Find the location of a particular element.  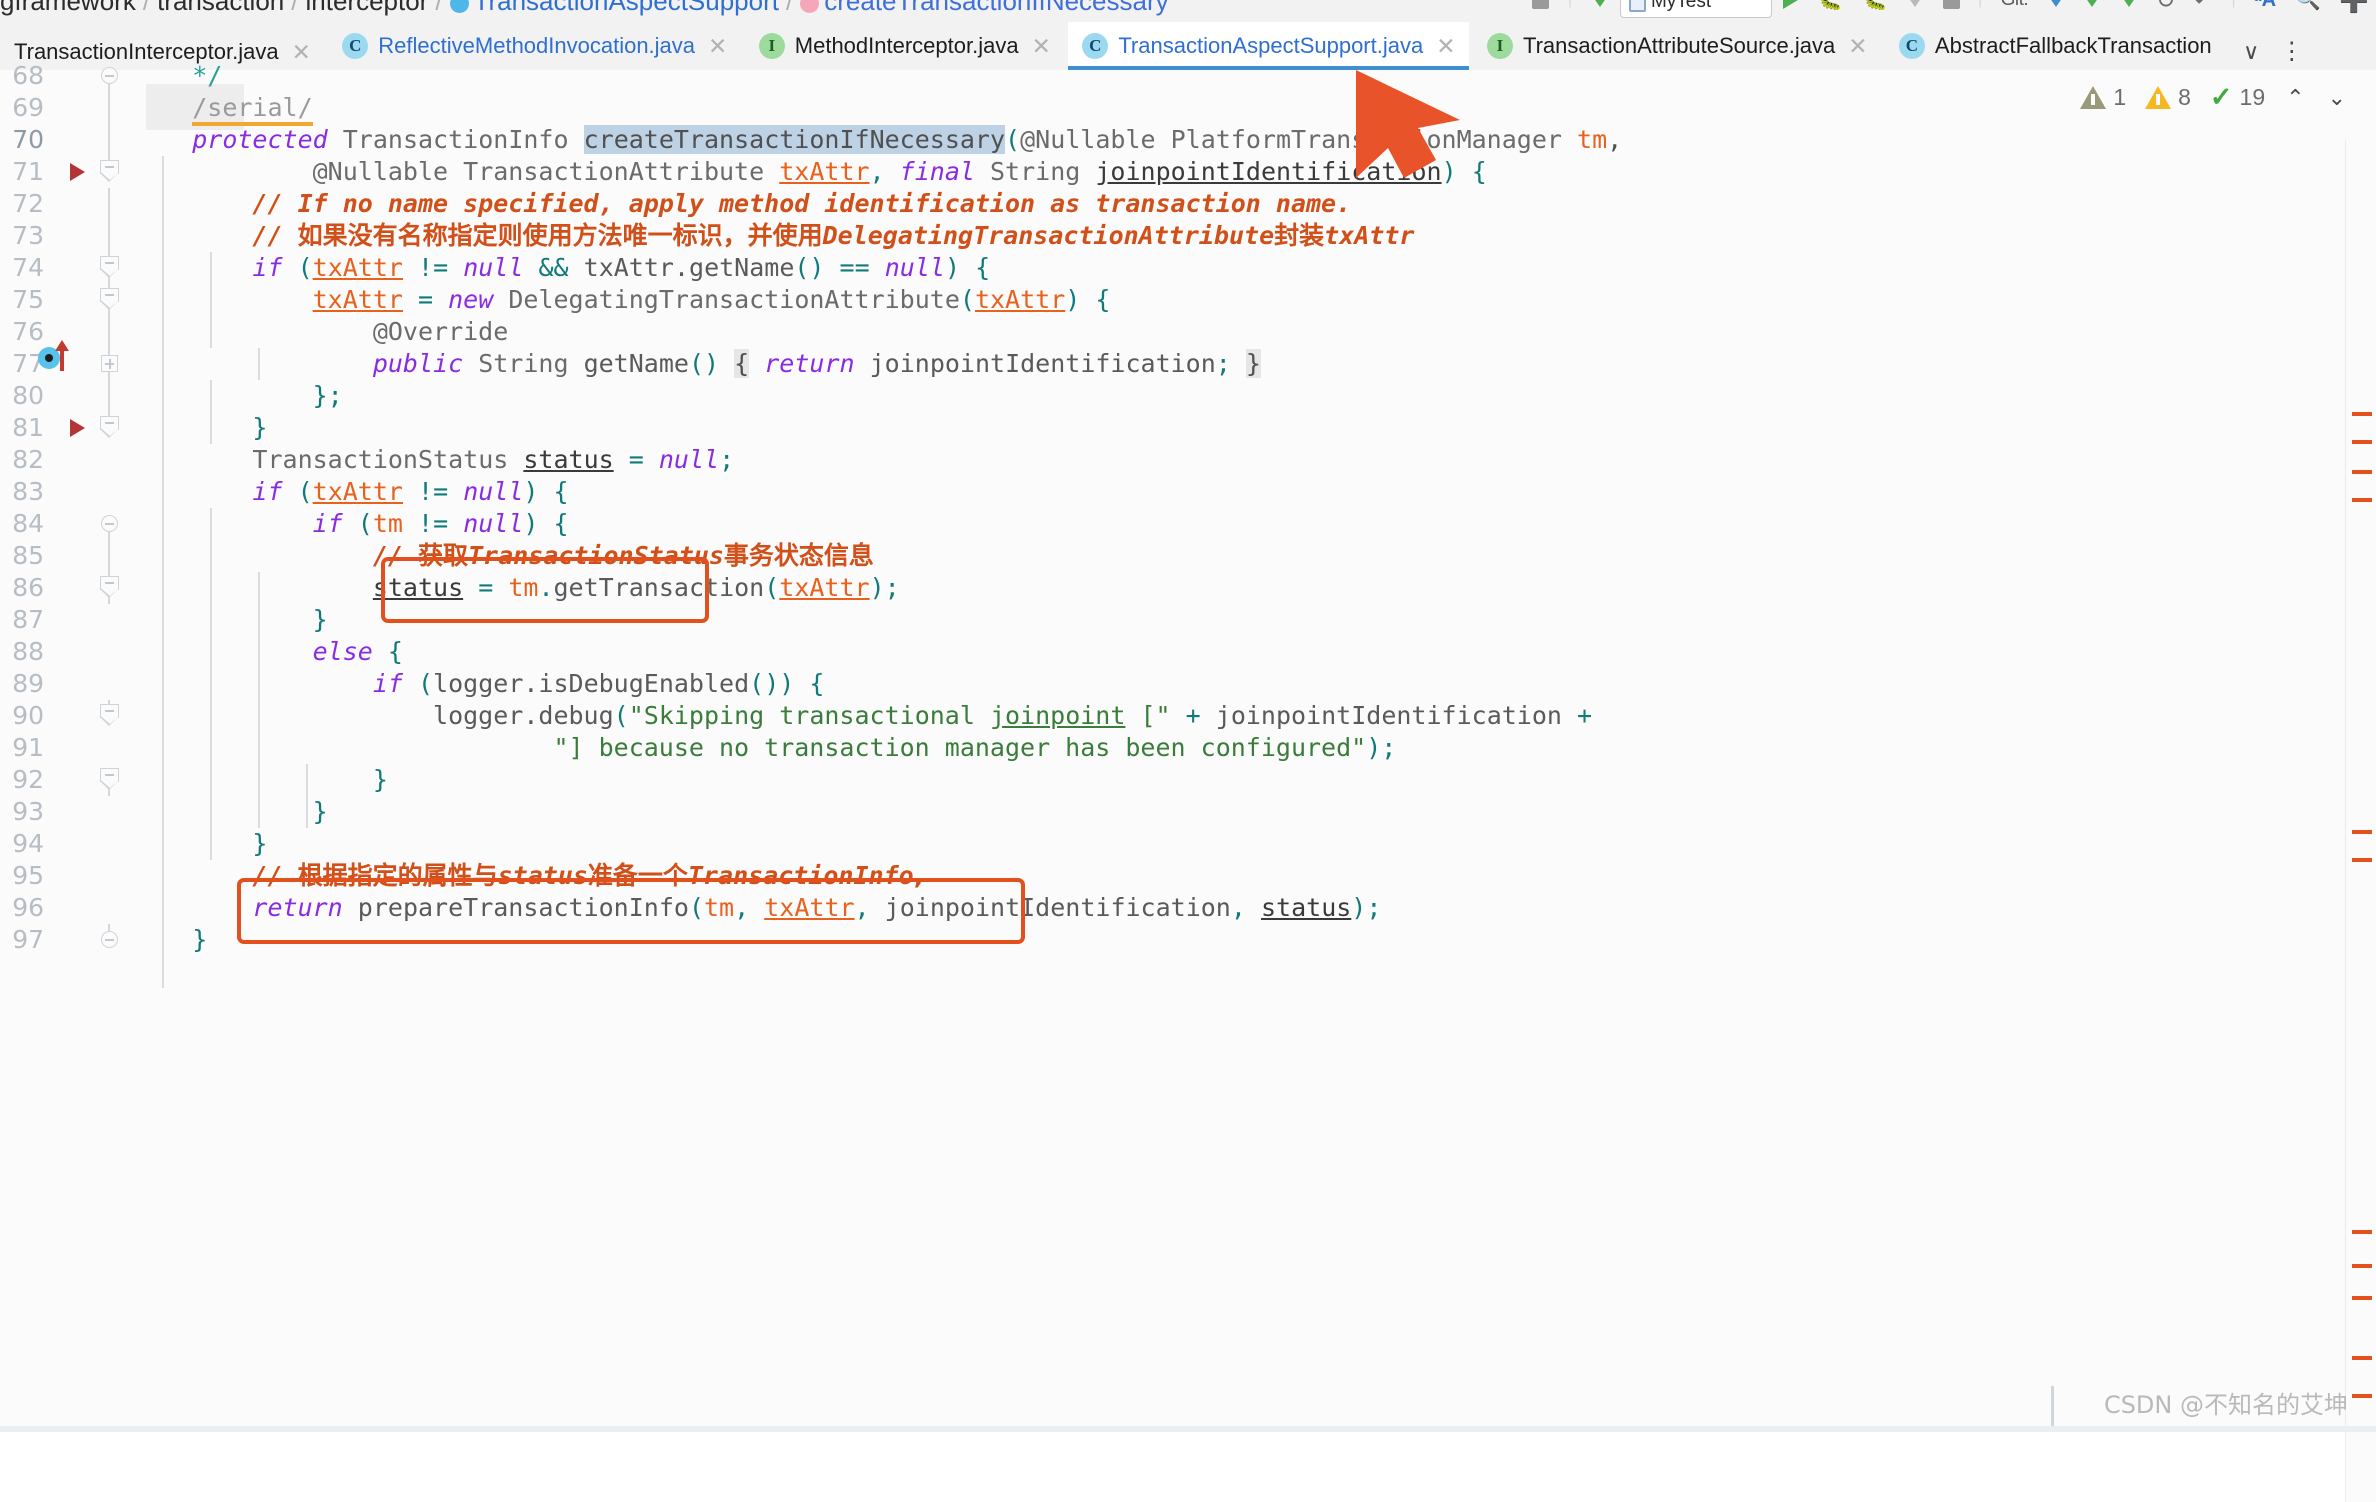

commit-icon is located at coordinates (2092, 3).